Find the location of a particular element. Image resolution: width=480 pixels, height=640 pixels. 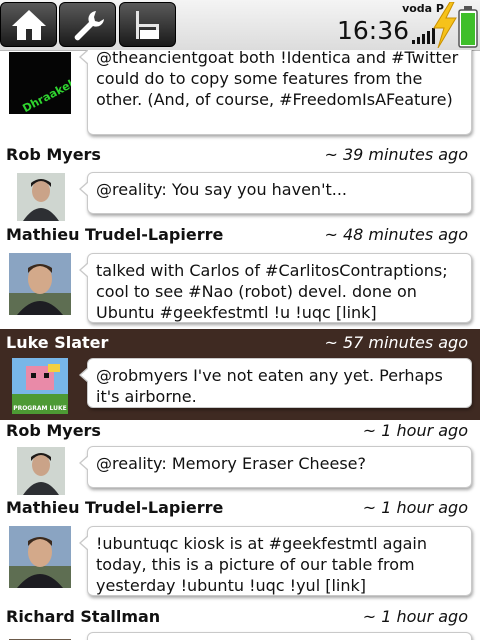

clock: 16:36 is located at coordinates (373, 30).